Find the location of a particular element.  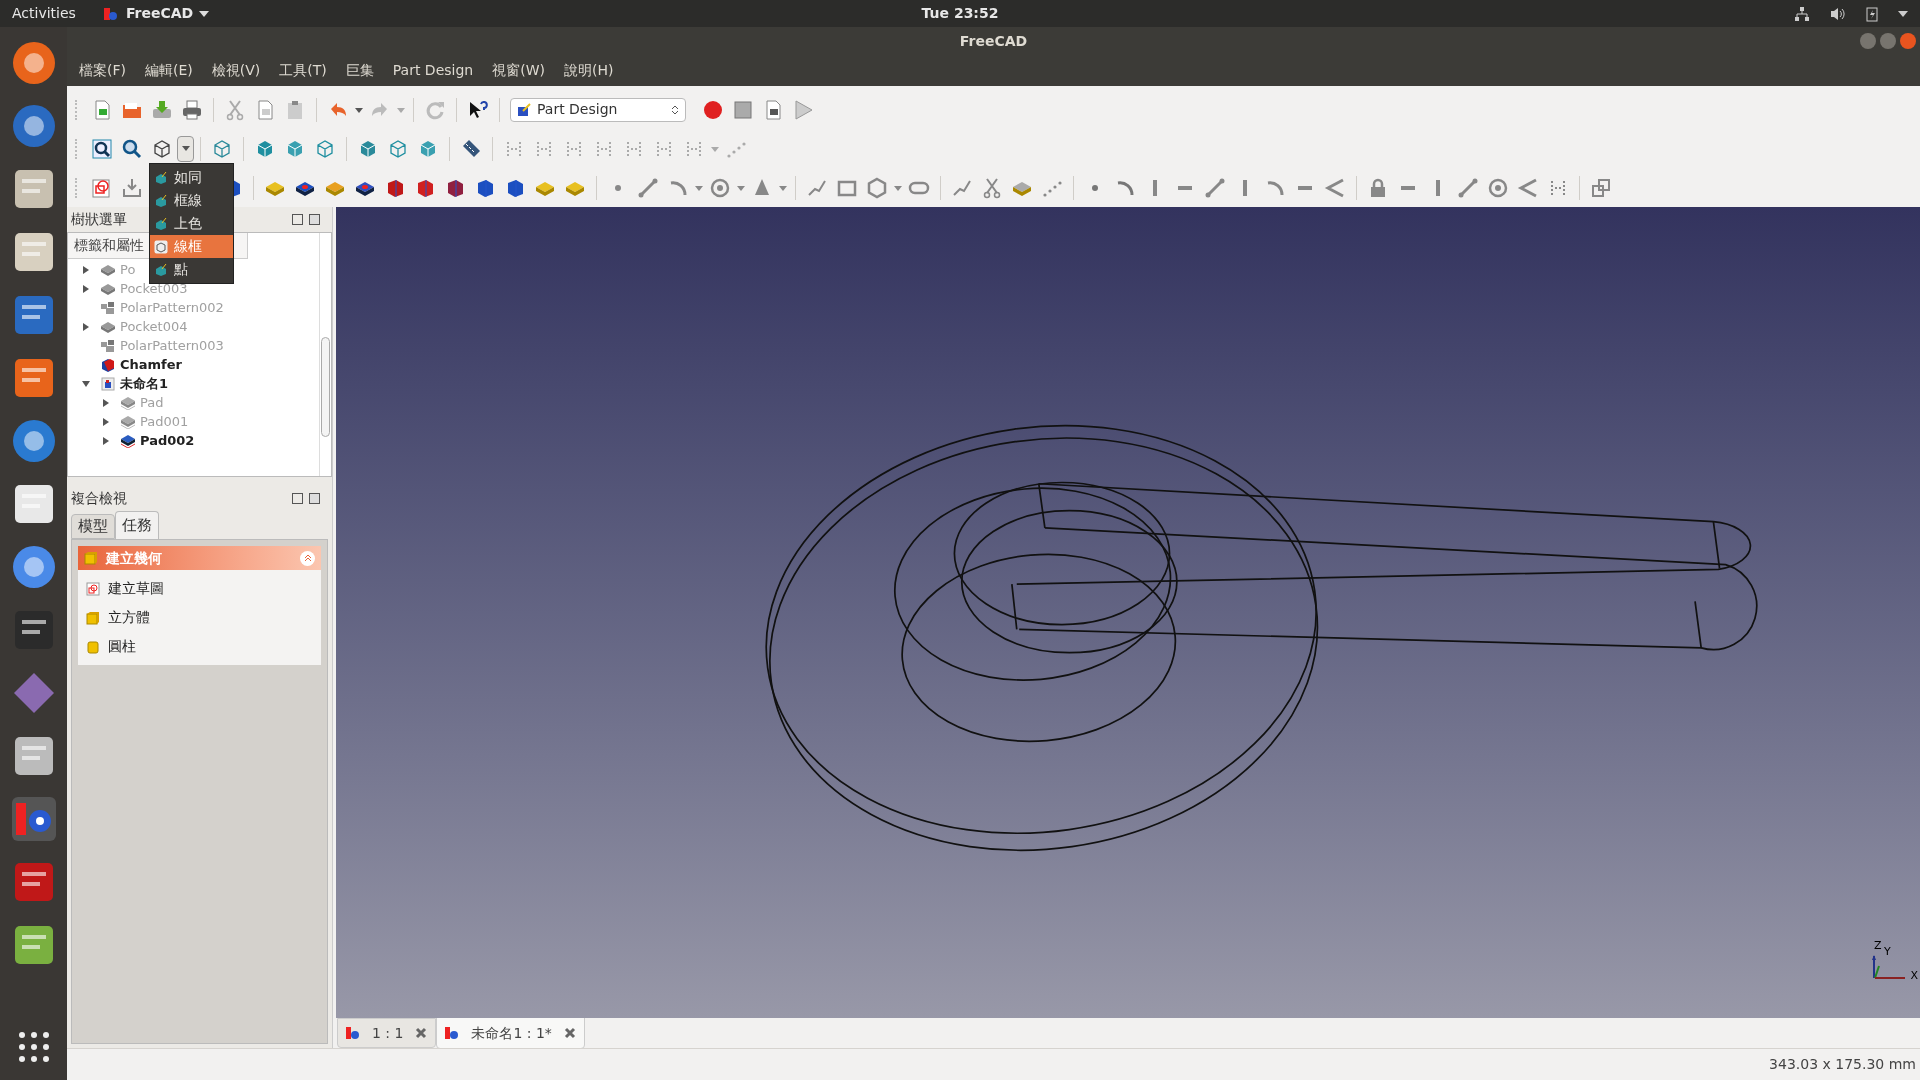

maximize-button is located at coordinates (1888, 41).